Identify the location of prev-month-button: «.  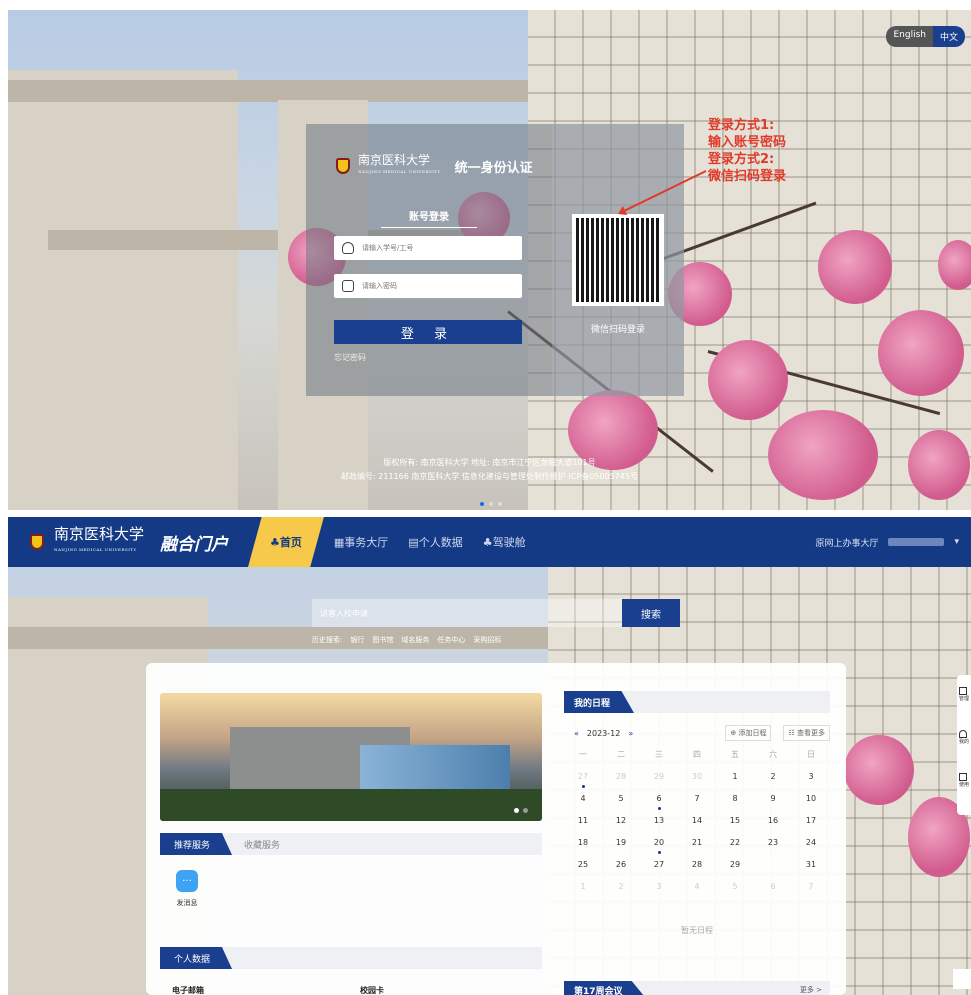
(576, 733).